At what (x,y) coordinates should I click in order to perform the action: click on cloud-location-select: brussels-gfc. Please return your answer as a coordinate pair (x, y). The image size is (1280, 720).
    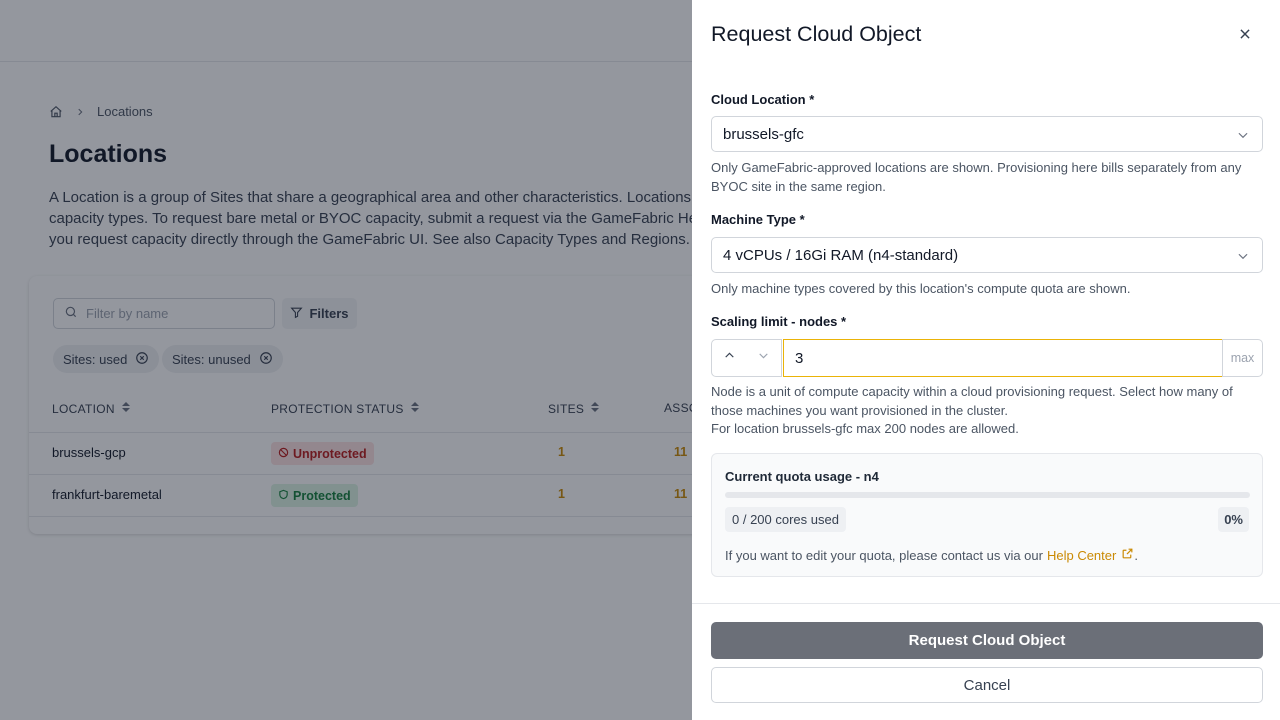
    Looking at the image, I should click on (987, 134).